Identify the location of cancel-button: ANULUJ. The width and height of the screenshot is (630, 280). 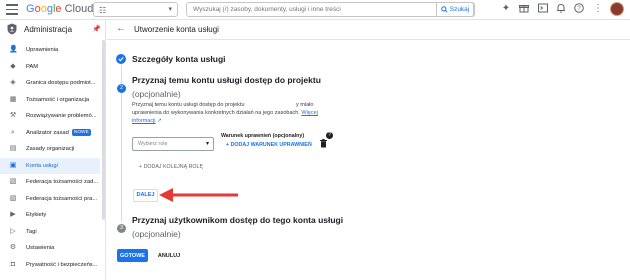
(169, 255).